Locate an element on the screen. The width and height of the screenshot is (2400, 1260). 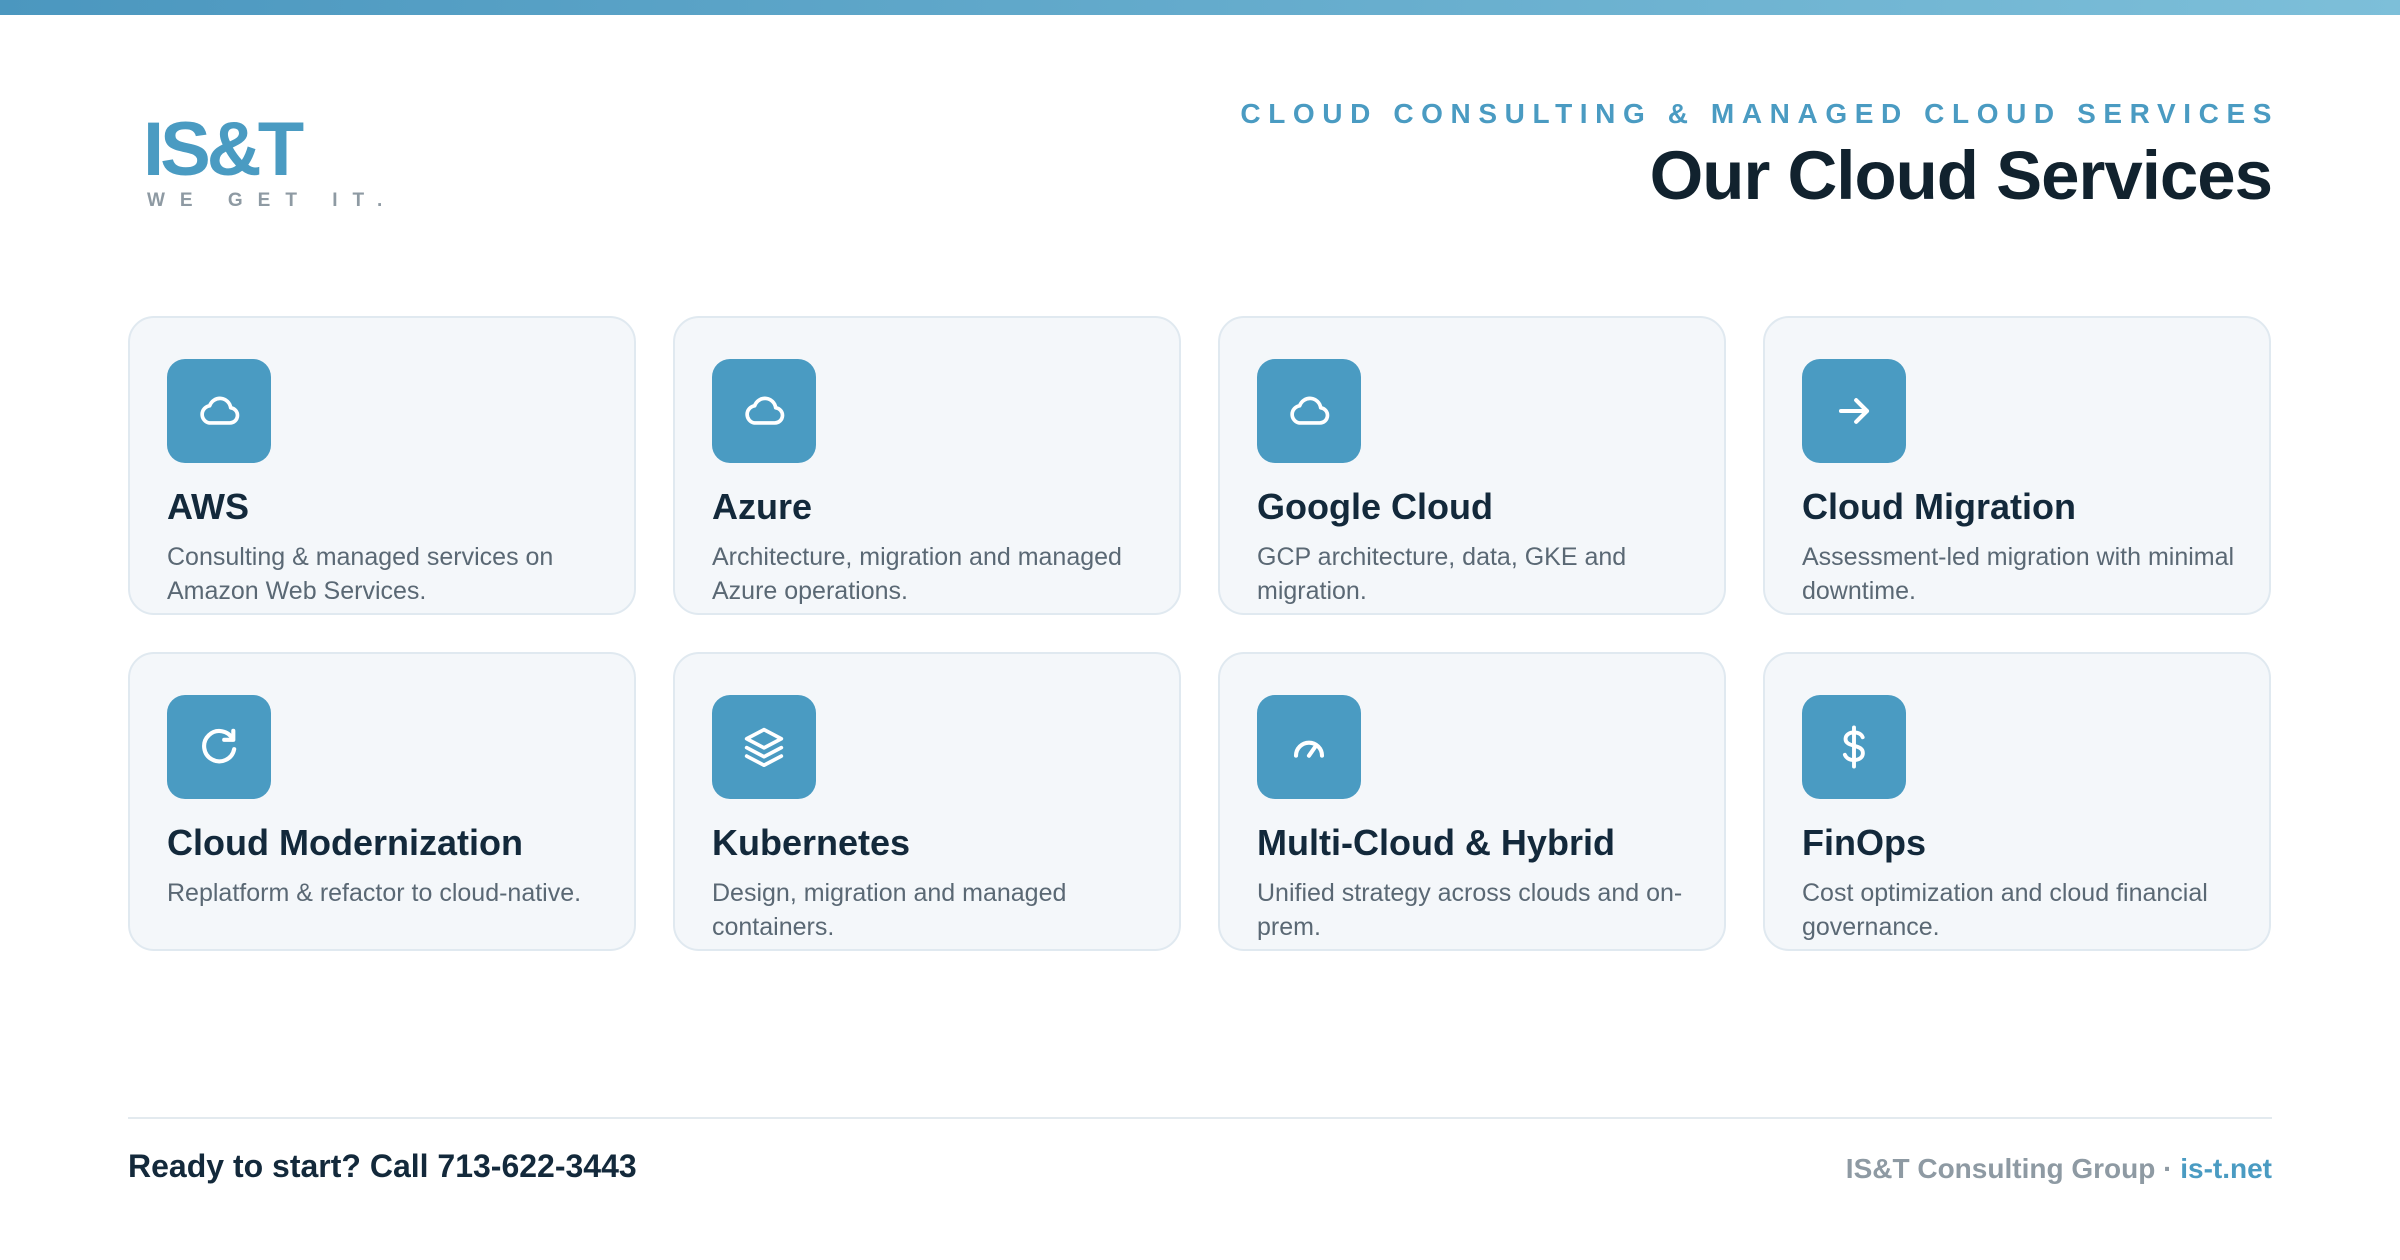
gauge-icon is located at coordinates (1309, 749).